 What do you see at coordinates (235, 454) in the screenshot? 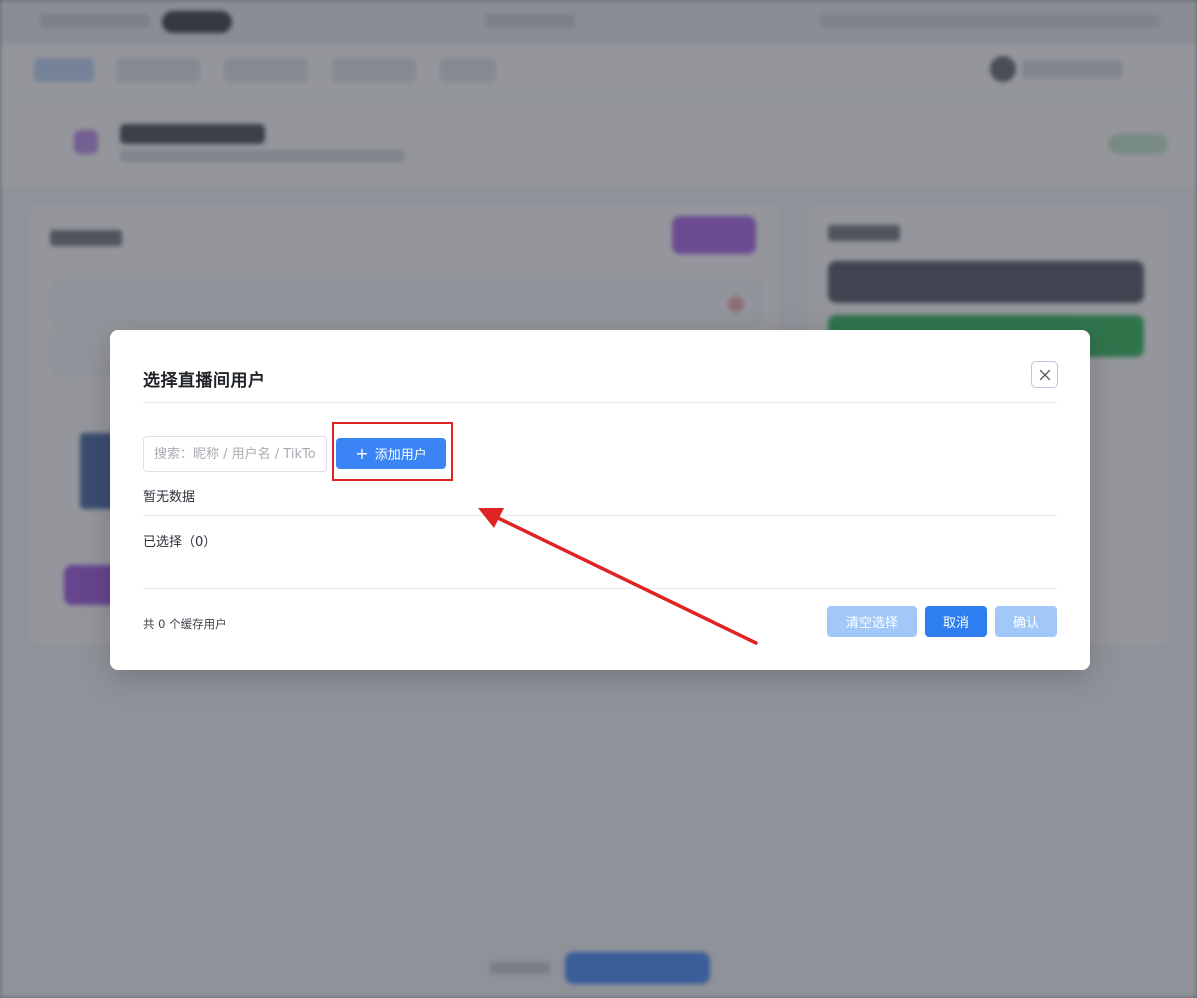
I see `search-input` at bounding box center [235, 454].